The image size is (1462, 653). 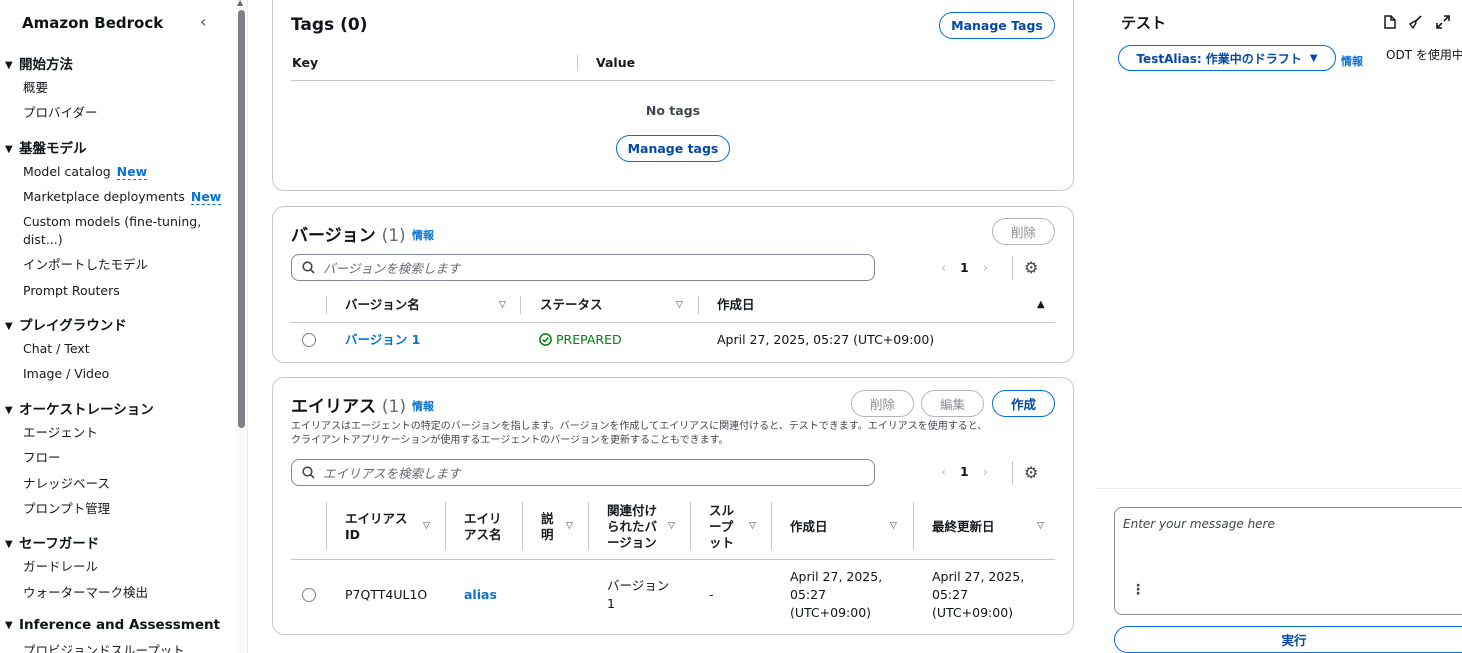 What do you see at coordinates (60, 433) in the screenshot?
I see `nav-item-agents: エージェント` at bounding box center [60, 433].